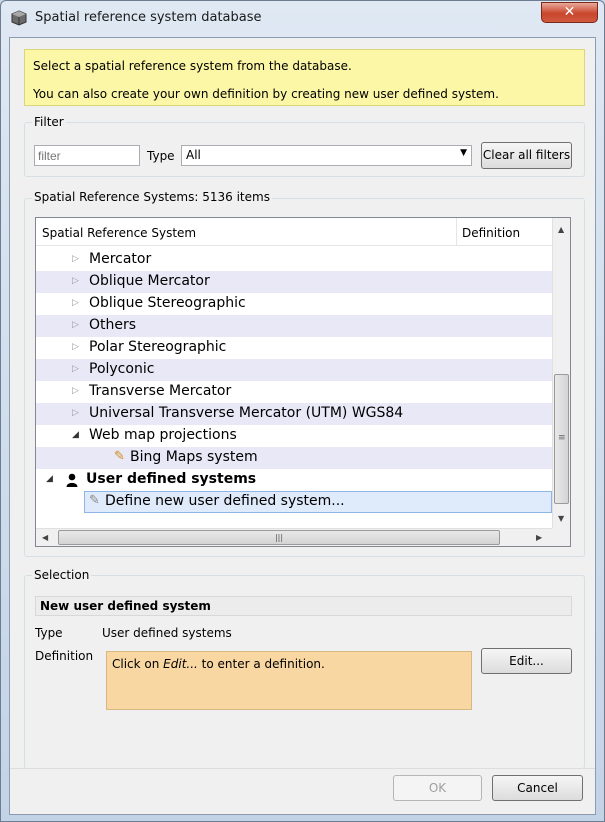 Image resolution: width=605 pixels, height=822 pixels. What do you see at coordinates (294, 480) in the screenshot?
I see `tree-row-user-defined-systems: ◢ User defined systems` at bounding box center [294, 480].